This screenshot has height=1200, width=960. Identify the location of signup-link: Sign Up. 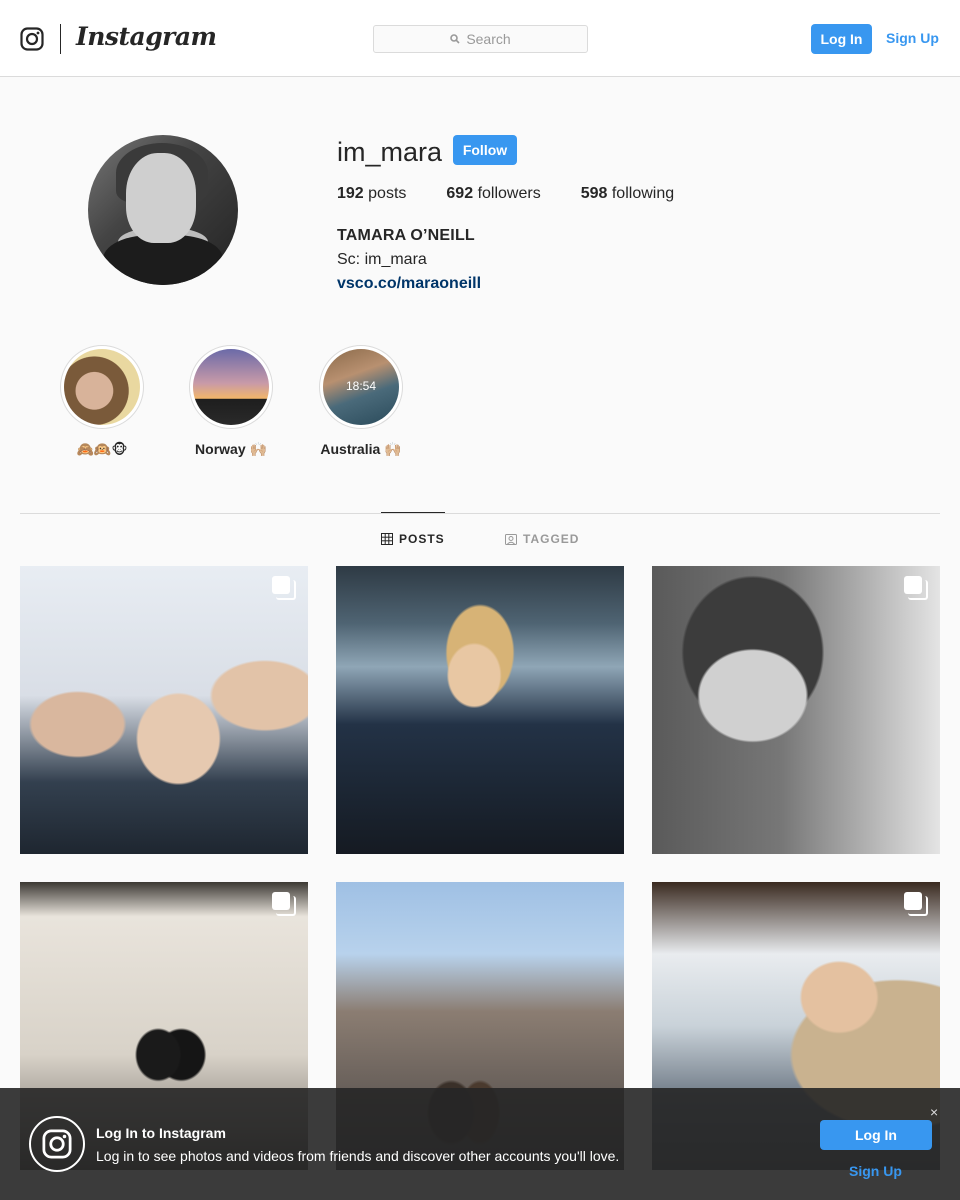
(912, 38).